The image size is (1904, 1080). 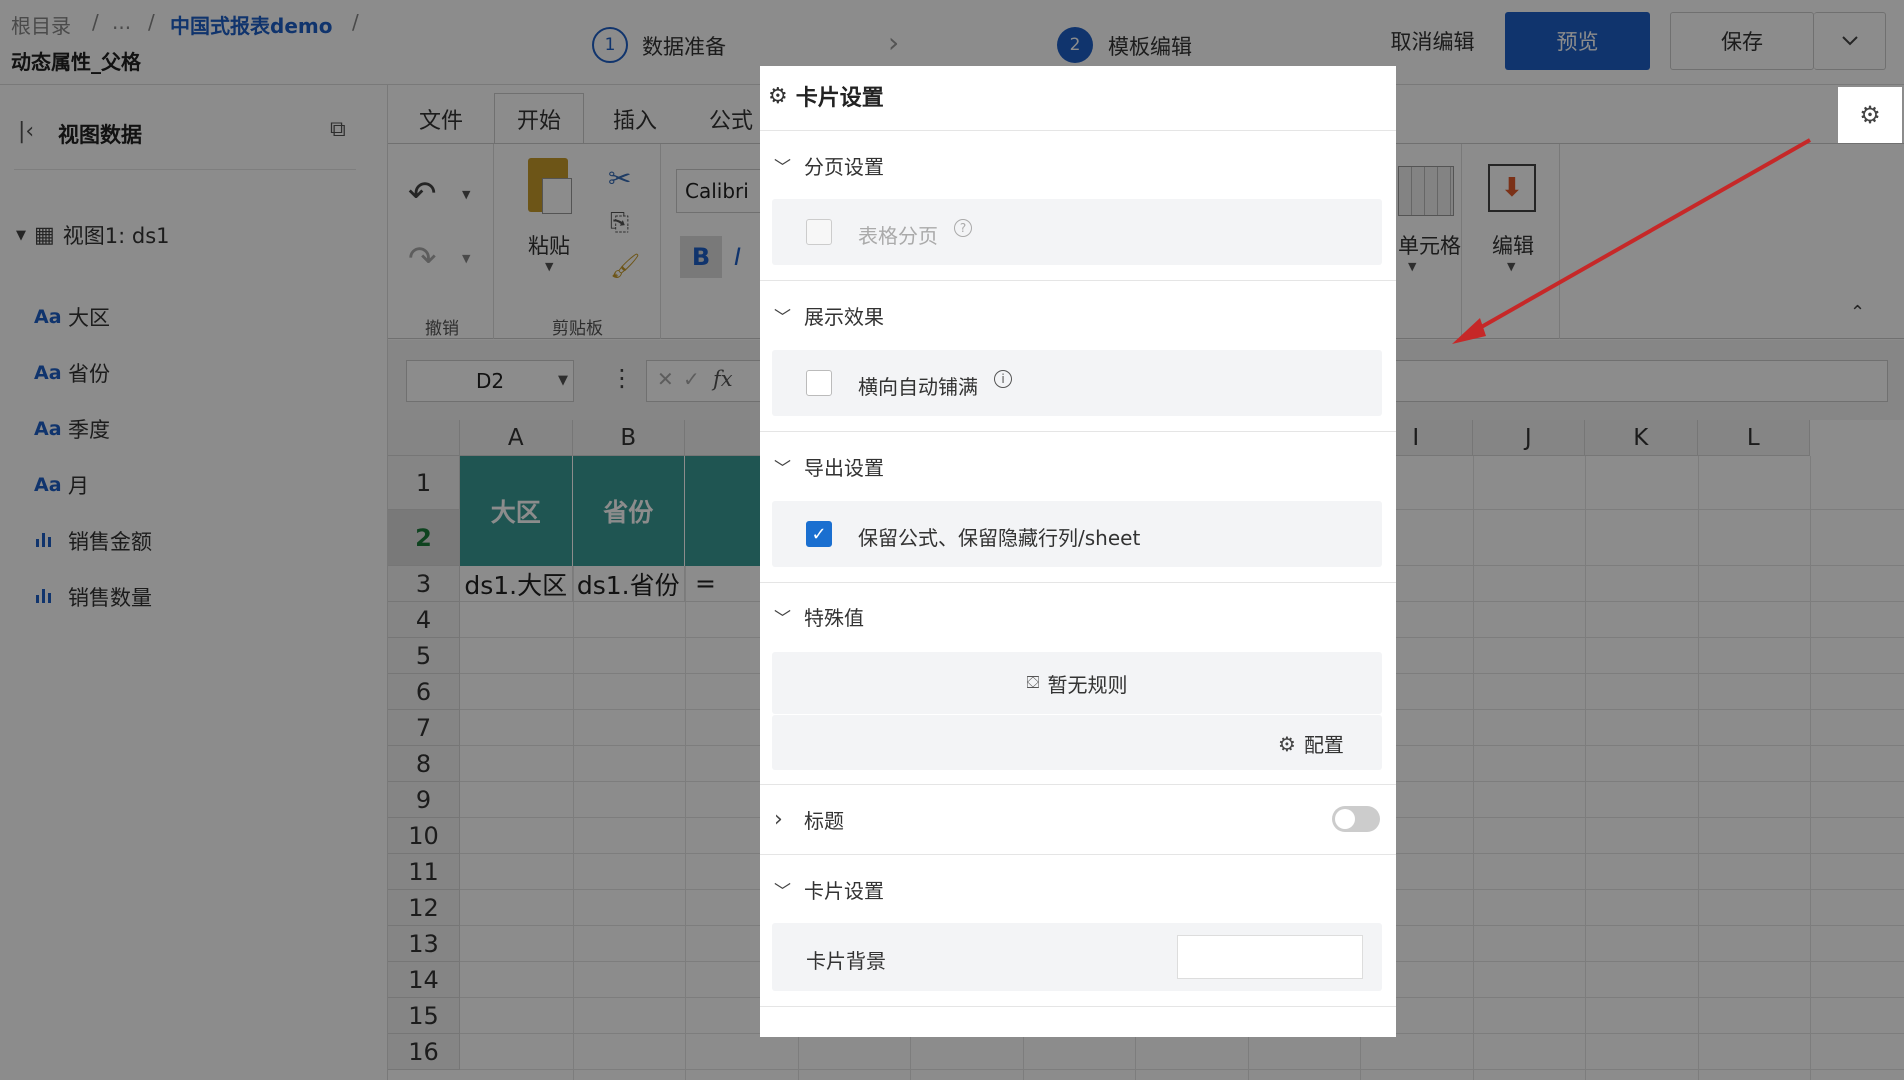 What do you see at coordinates (819, 383) in the screenshot?
I see `auto-fill-checkbox` at bounding box center [819, 383].